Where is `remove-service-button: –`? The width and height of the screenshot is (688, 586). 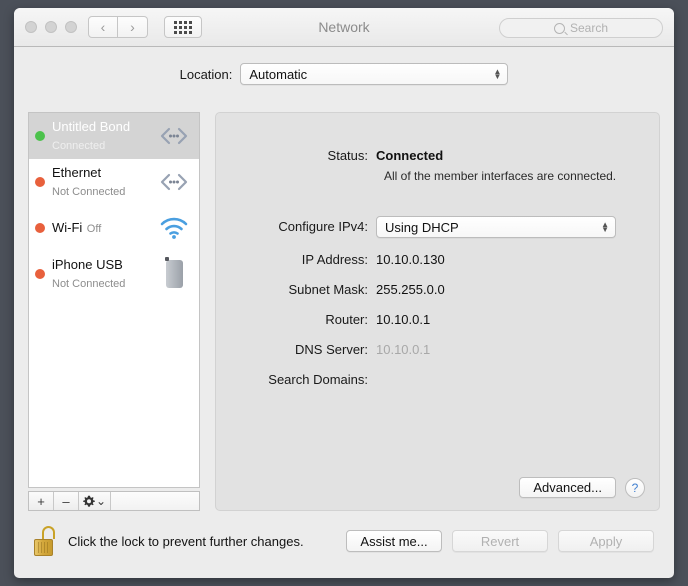
remove-service-button: – is located at coordinates (66, 501).